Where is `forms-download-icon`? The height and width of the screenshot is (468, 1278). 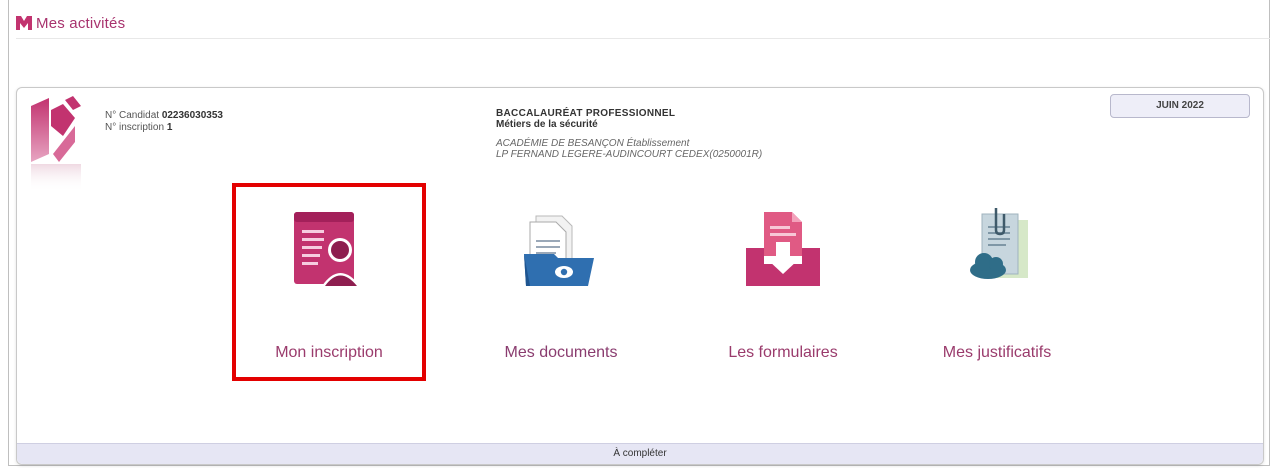
forms-download-icon is located at coordinates (783, 249).